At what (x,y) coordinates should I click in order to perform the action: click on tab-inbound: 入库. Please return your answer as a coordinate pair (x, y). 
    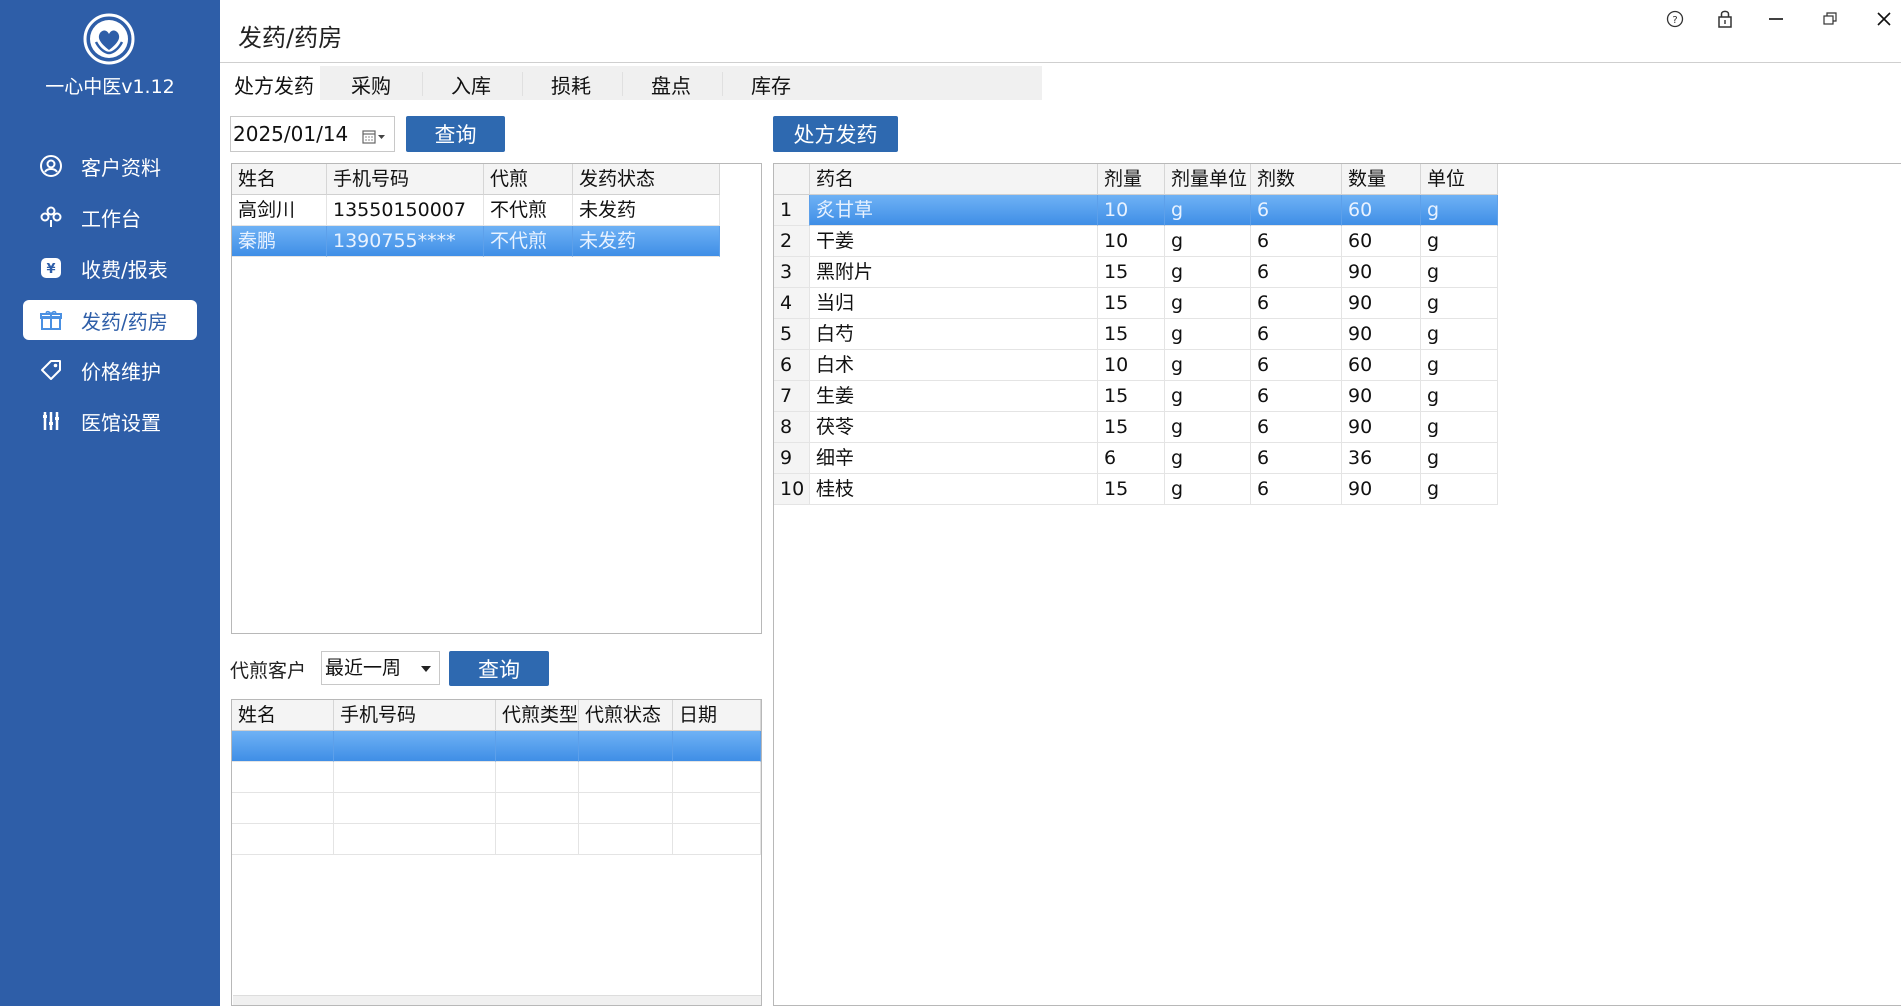
    Looking at the image, I should click on (471, 84).